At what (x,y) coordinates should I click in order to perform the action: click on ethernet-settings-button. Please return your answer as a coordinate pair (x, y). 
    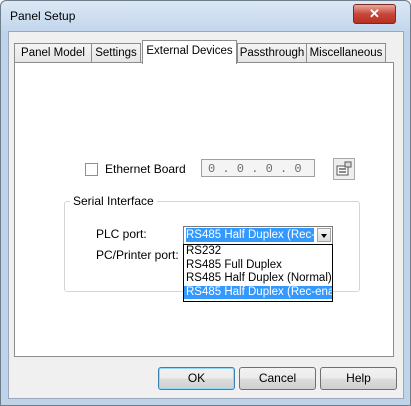
    Looking at the image, I should click on (344, 169).